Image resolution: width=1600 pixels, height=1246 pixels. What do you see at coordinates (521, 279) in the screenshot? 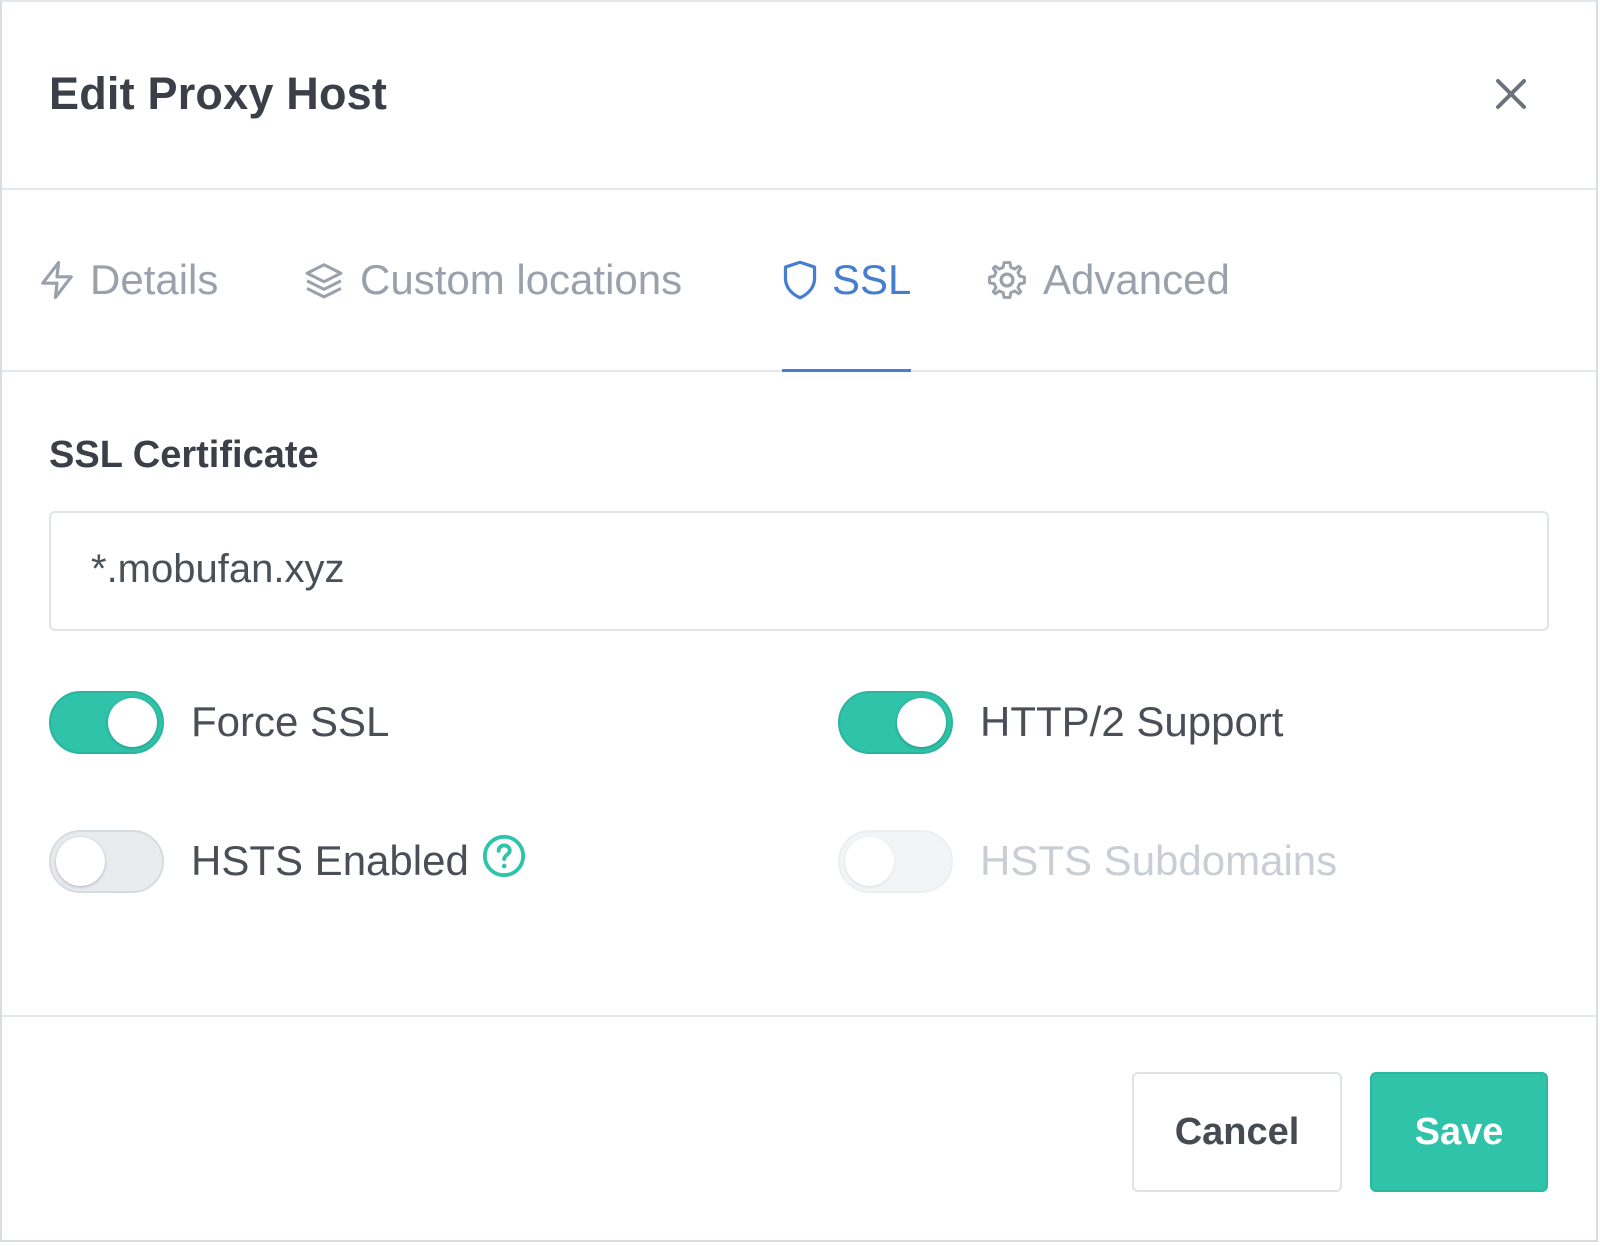
I see `tab-custom-locations-label: Custom locations` at bounding box center [521, 279].